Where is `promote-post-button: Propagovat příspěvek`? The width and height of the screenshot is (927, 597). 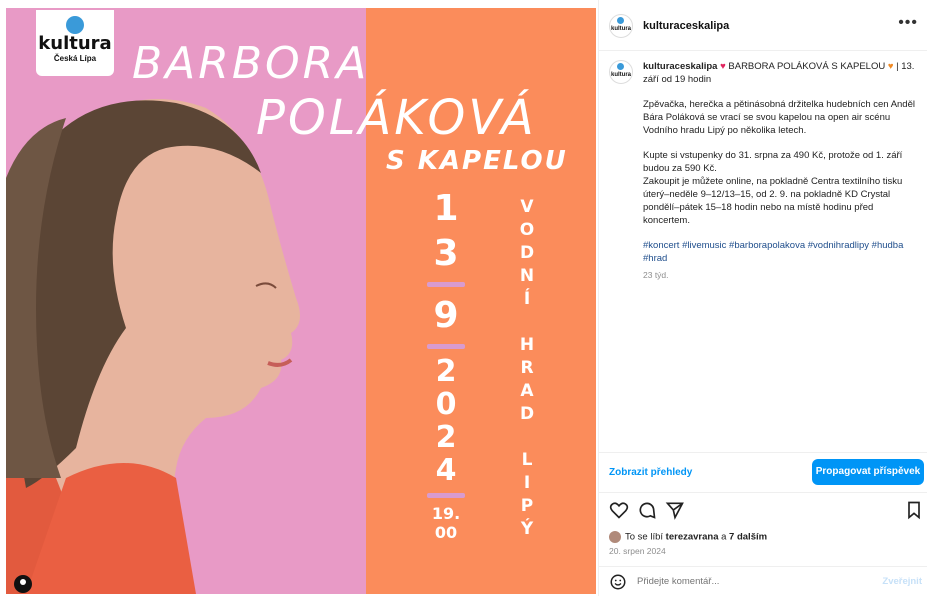 promote-post-button: Propagovat příspěvek is located at coordinates (868, 472).